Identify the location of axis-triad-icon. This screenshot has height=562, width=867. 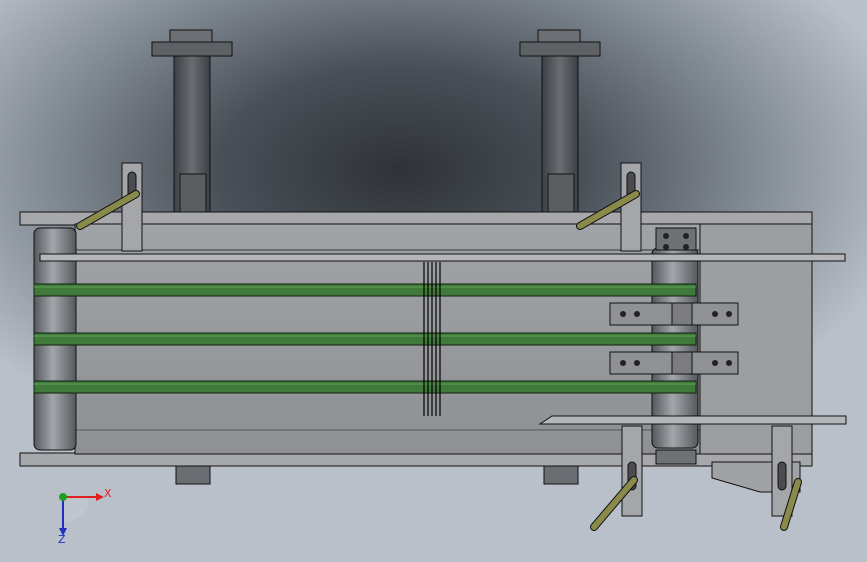
(81, 514).